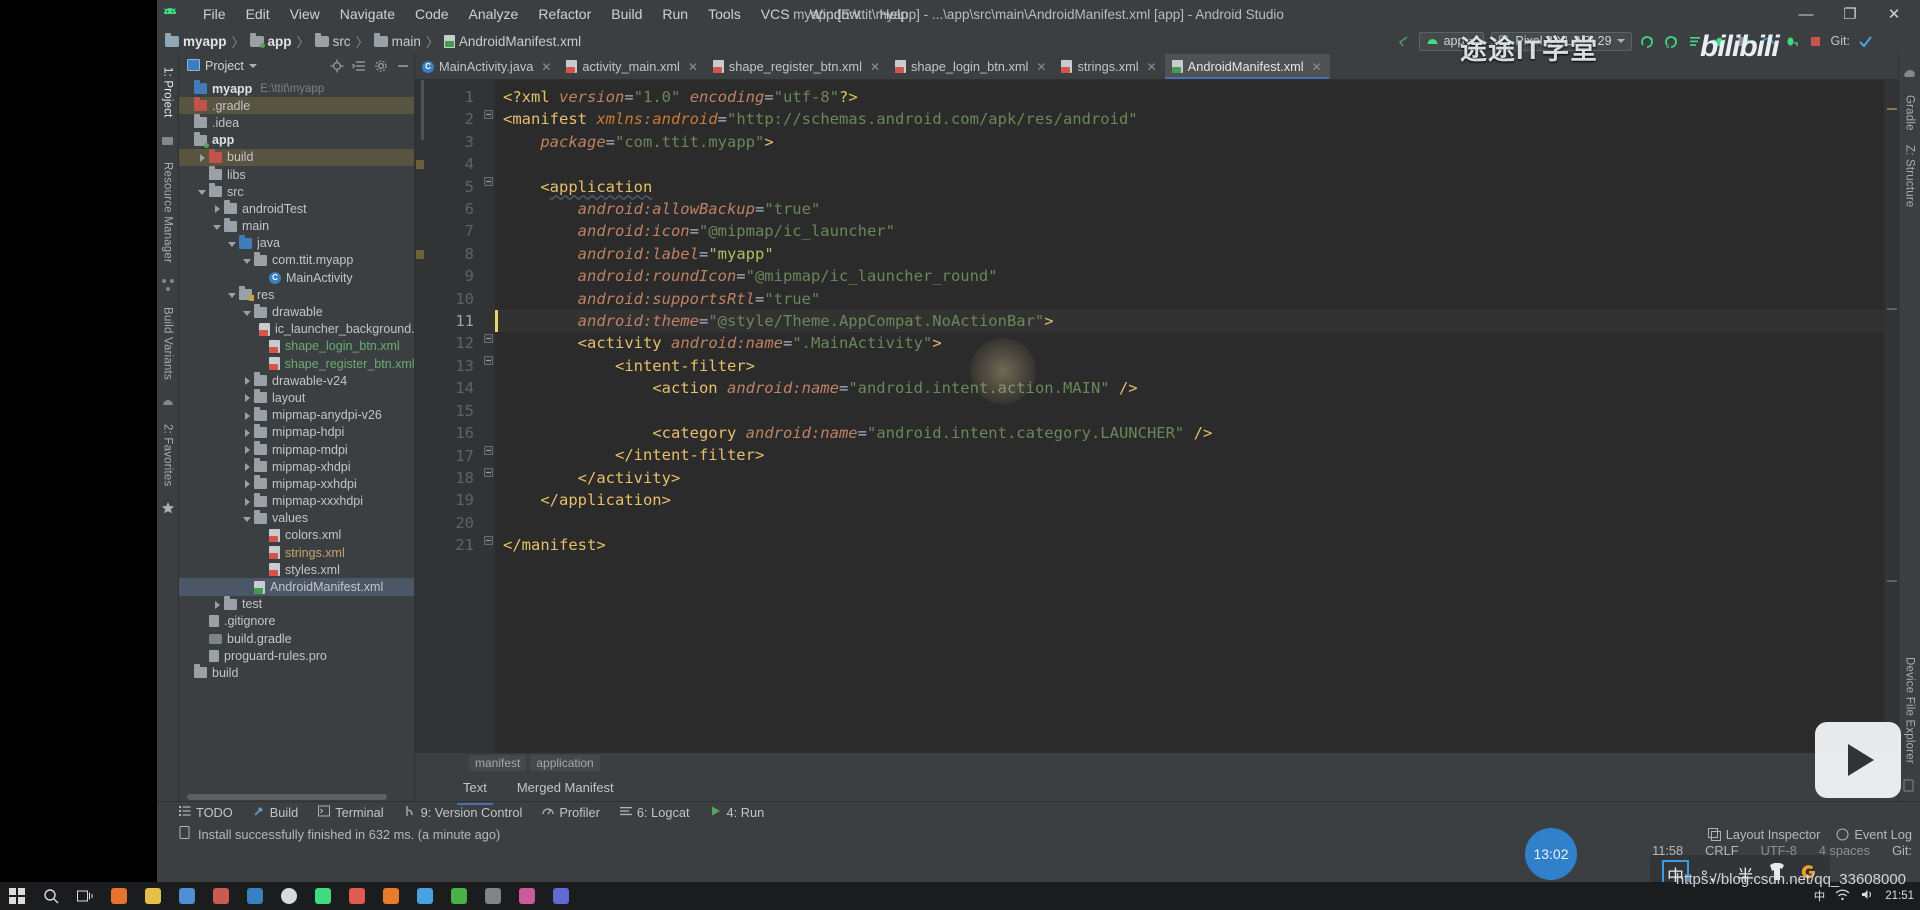 This screenshot has height=910, width=1920. What do you see at coordinates (51, 896) in the screenshot?
I see `search-icon` at bounding box center [51, 896].